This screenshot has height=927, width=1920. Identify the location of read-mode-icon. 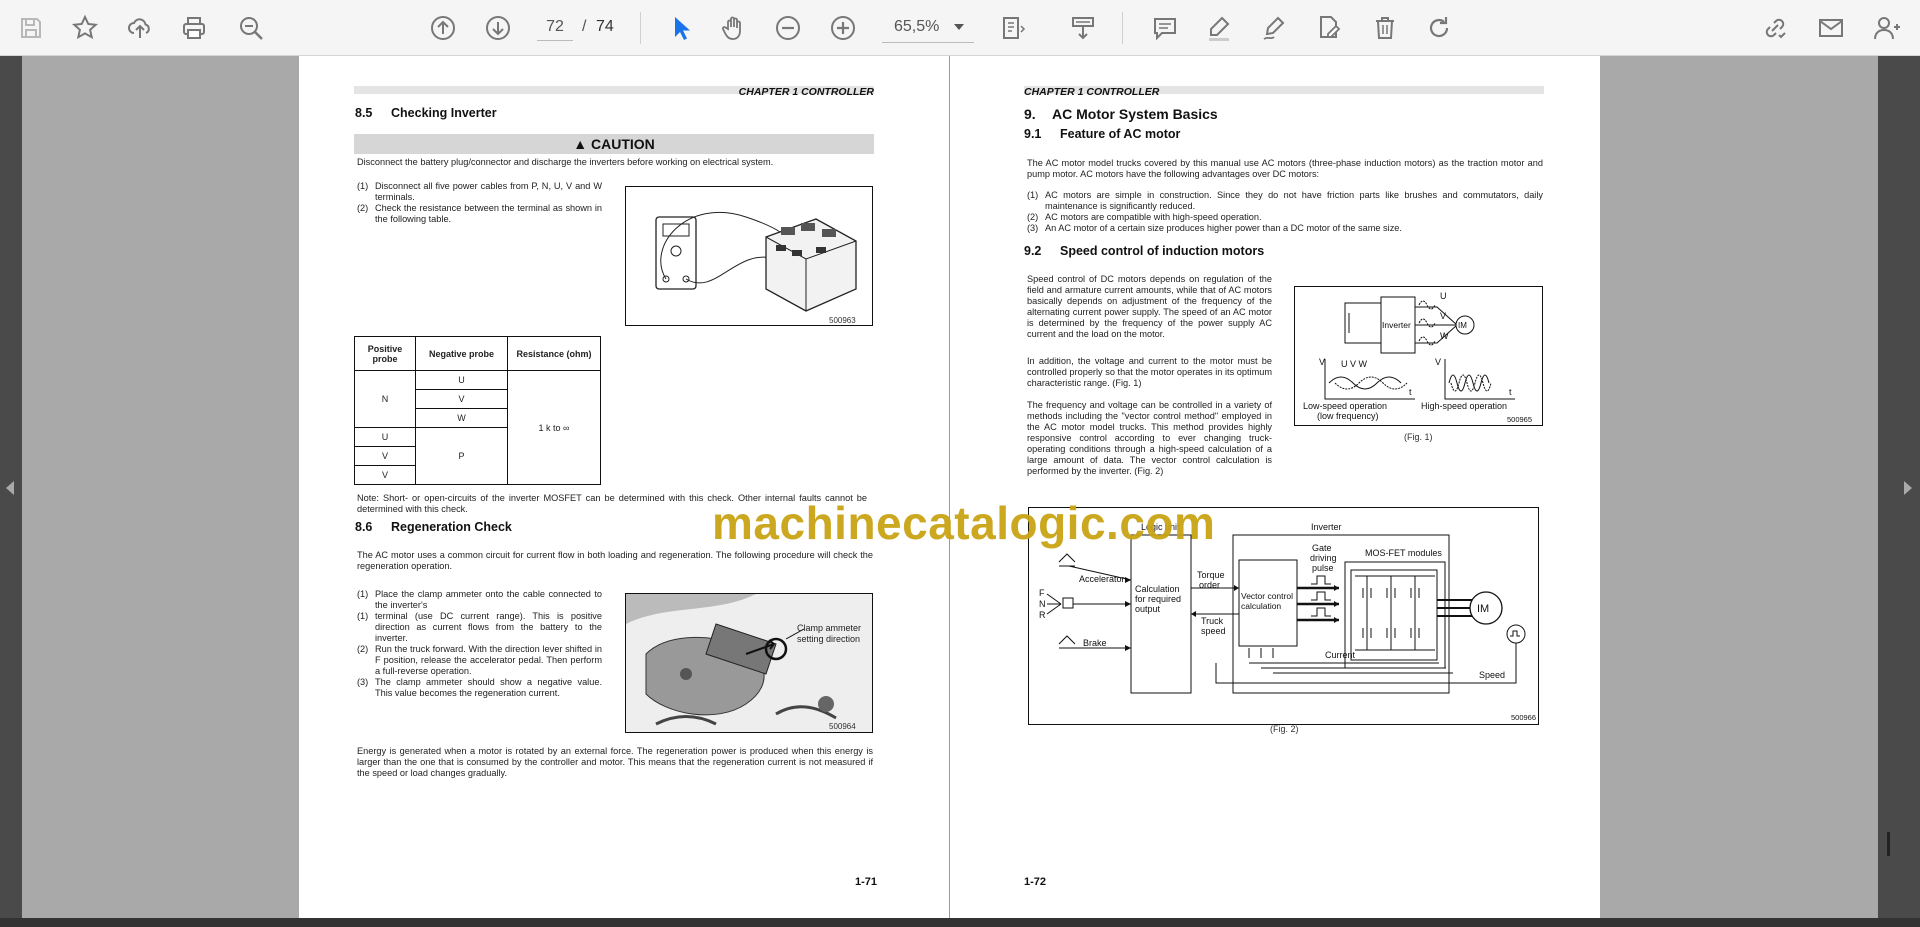
(1083, 28).